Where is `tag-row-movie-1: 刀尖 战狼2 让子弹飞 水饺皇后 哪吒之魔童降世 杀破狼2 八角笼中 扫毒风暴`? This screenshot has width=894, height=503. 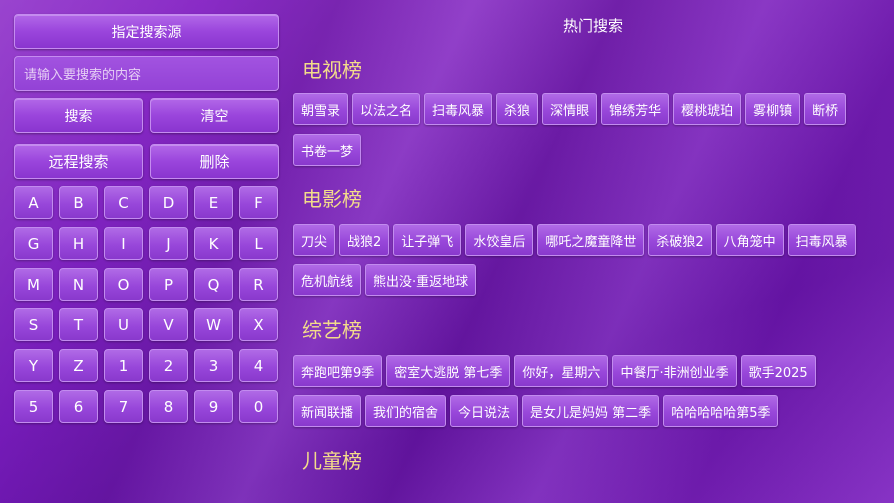
tag-row-movie-1: 刀尖 战狼2 让子弹飞 水饺皇后 哪吒之魔童降世 杀破狼2 八角笼中 扫毒风暴 is located at coordinates (574, 240).